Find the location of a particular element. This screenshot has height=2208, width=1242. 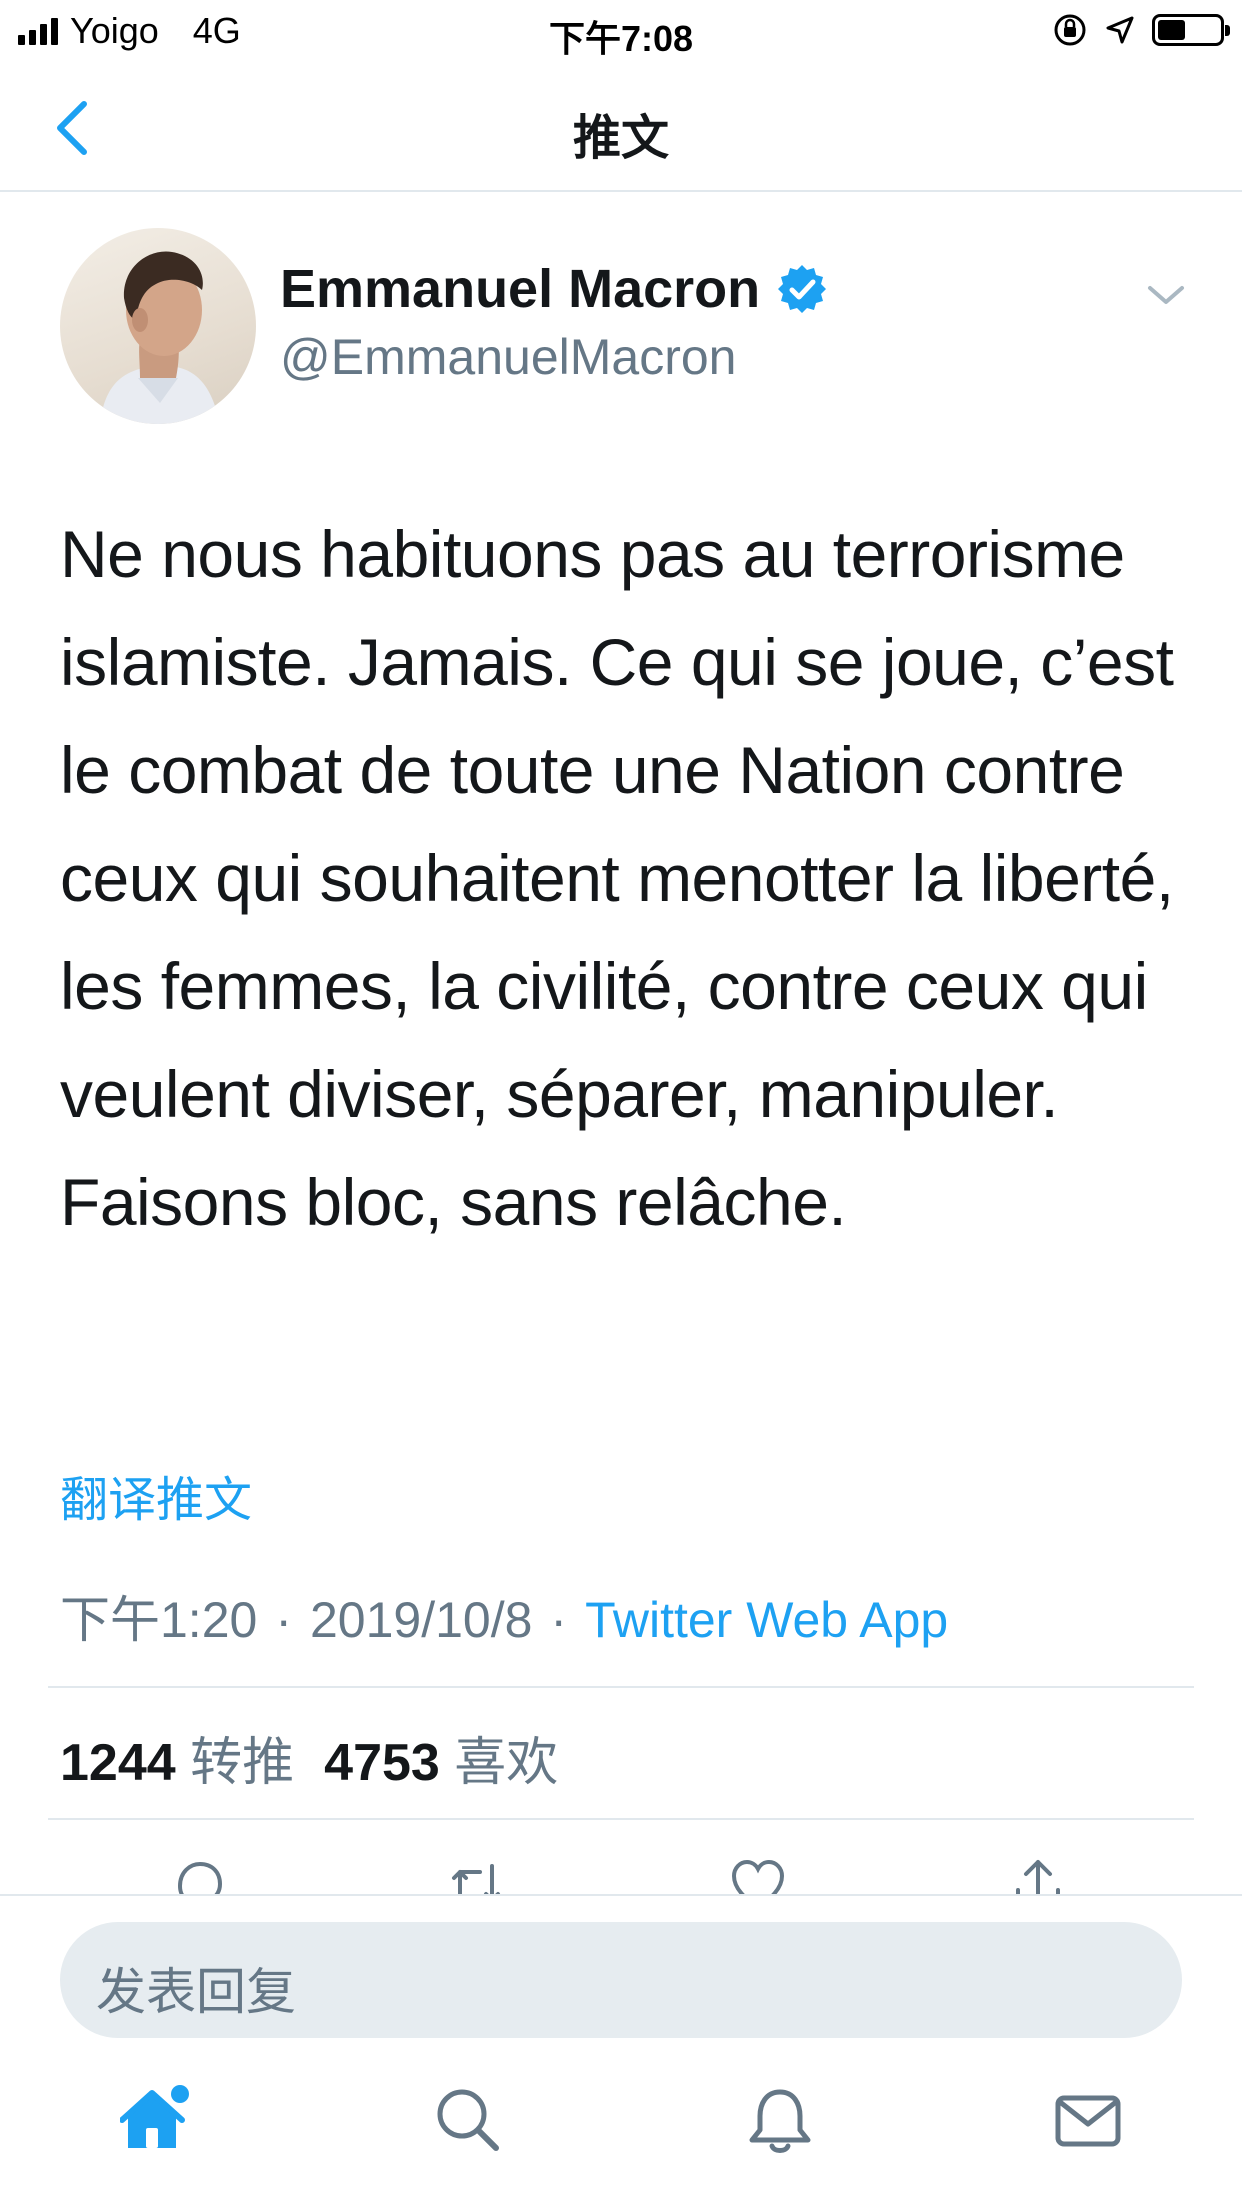

tweet-source-link: Twitter Web App is located at coordinates (766, 1620).